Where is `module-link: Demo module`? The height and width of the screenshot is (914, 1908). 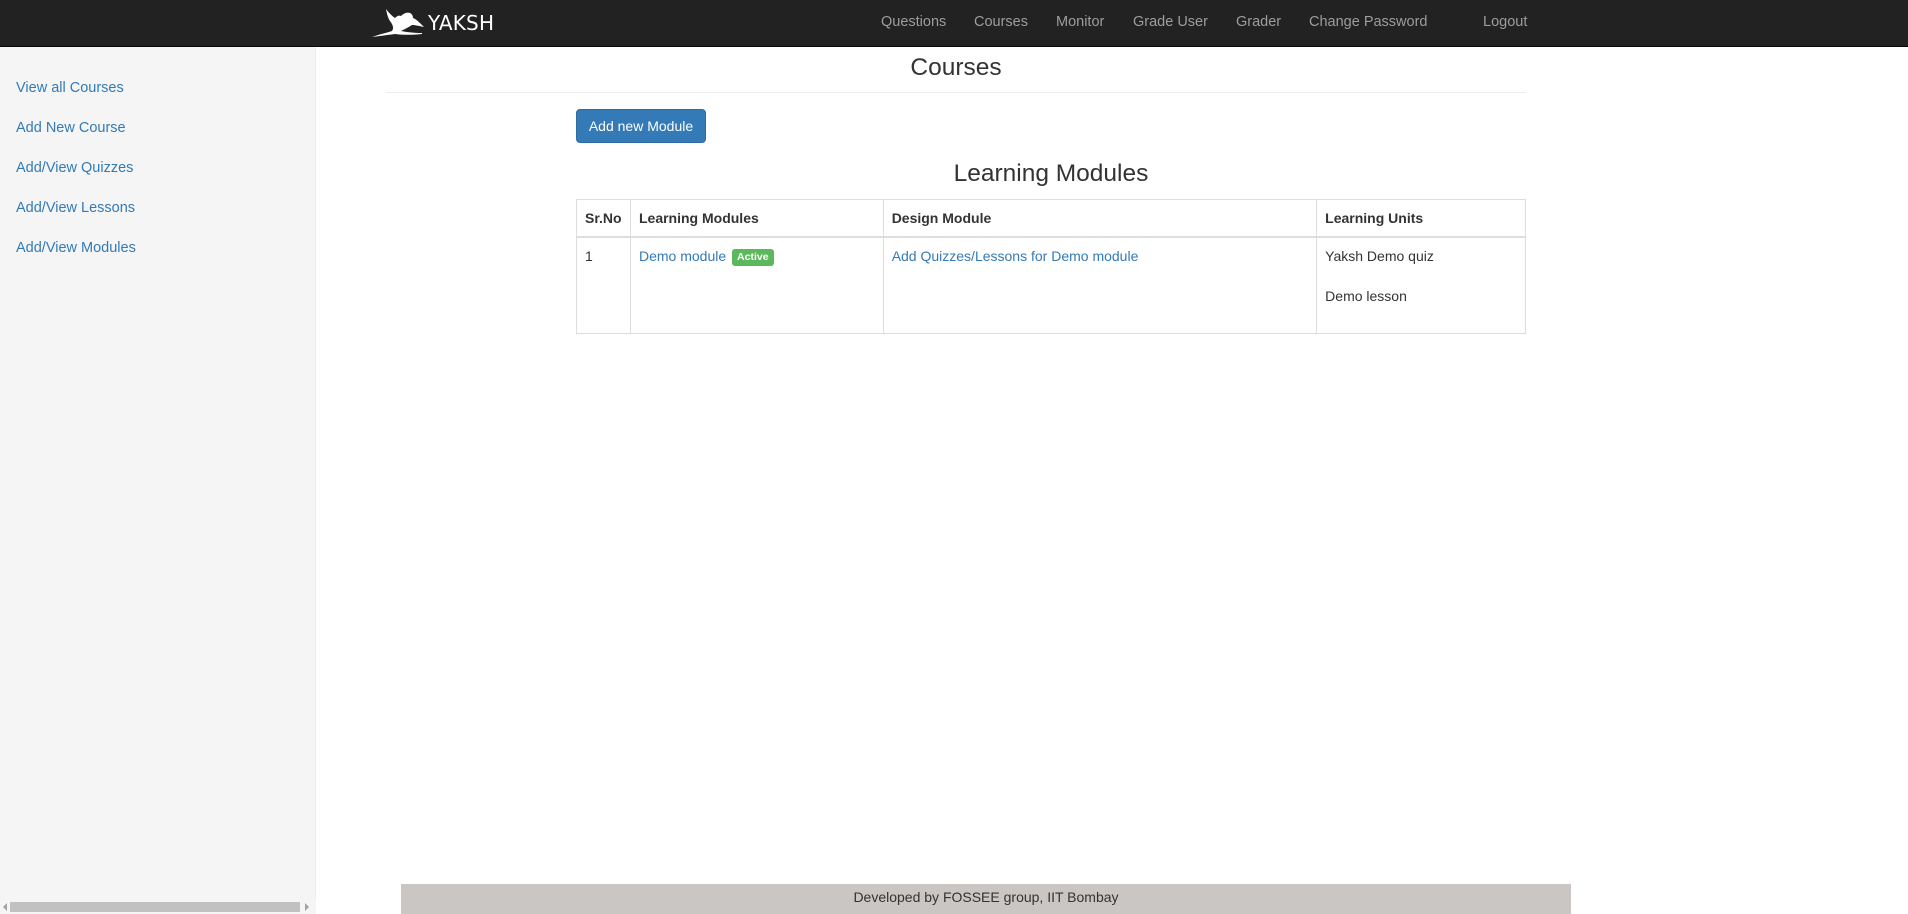 module-link: Demo module is located at coordinates (682, 256).